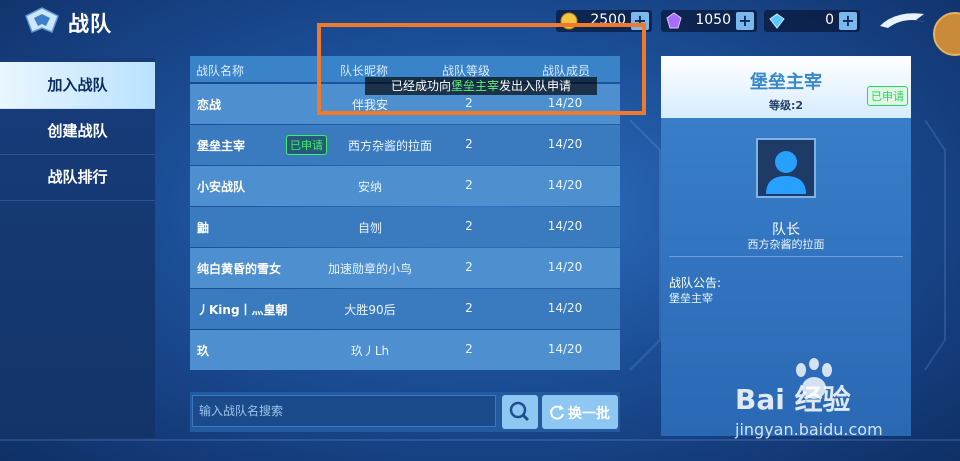  I want to click on sidebar-item-team-ranking: 战队排行, so click(77, 177).